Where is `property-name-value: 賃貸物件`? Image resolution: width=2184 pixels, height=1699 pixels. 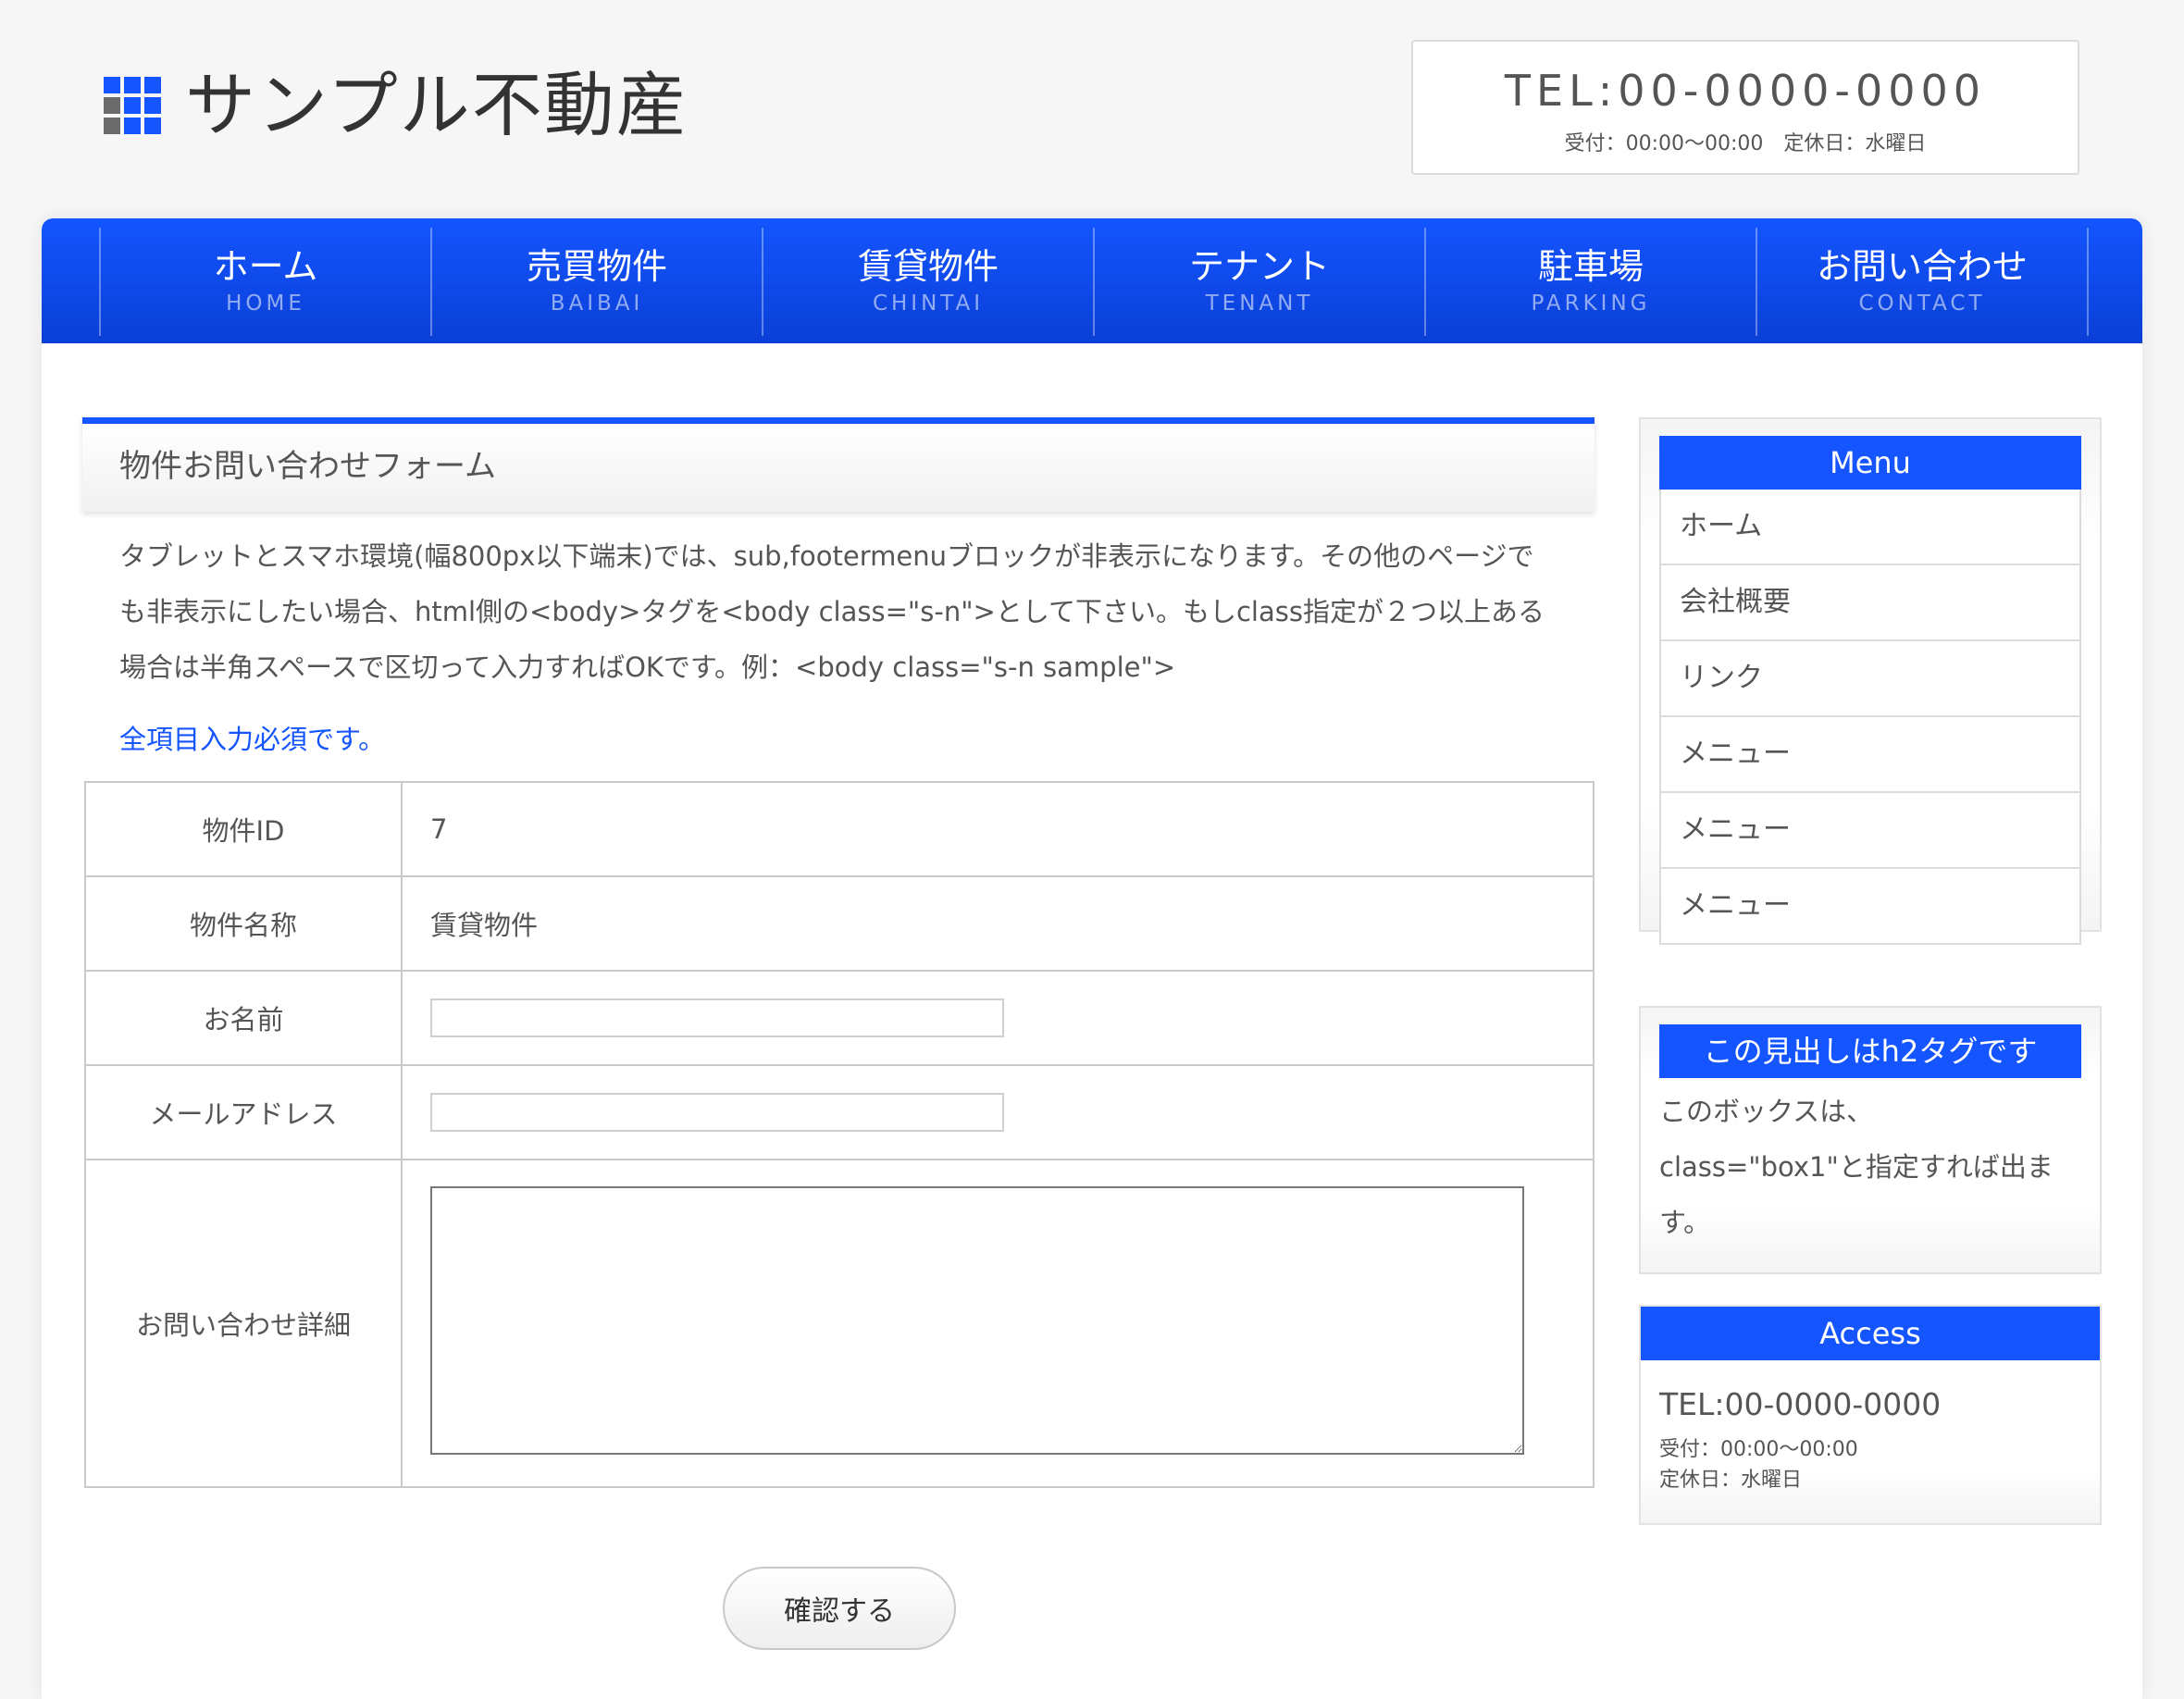 property-name-value: 賃貸物件 is located at coordinates (998, 923).